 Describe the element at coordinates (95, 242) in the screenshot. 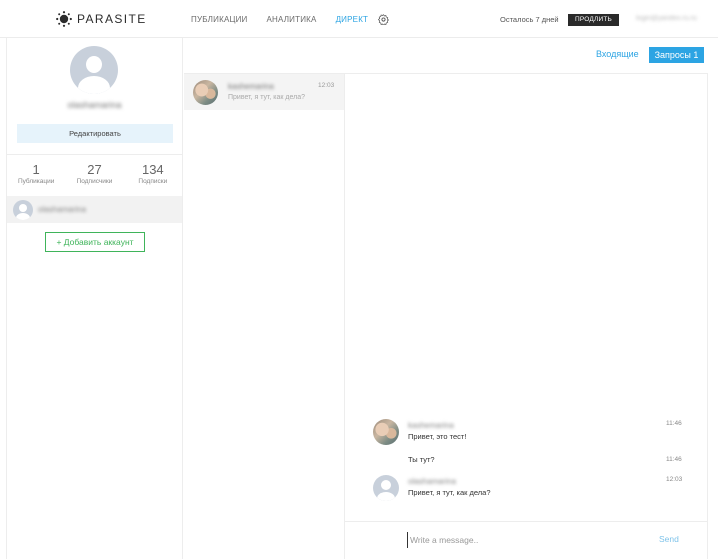

I see `add-account-button: + Добавить аккаунт` at that location.